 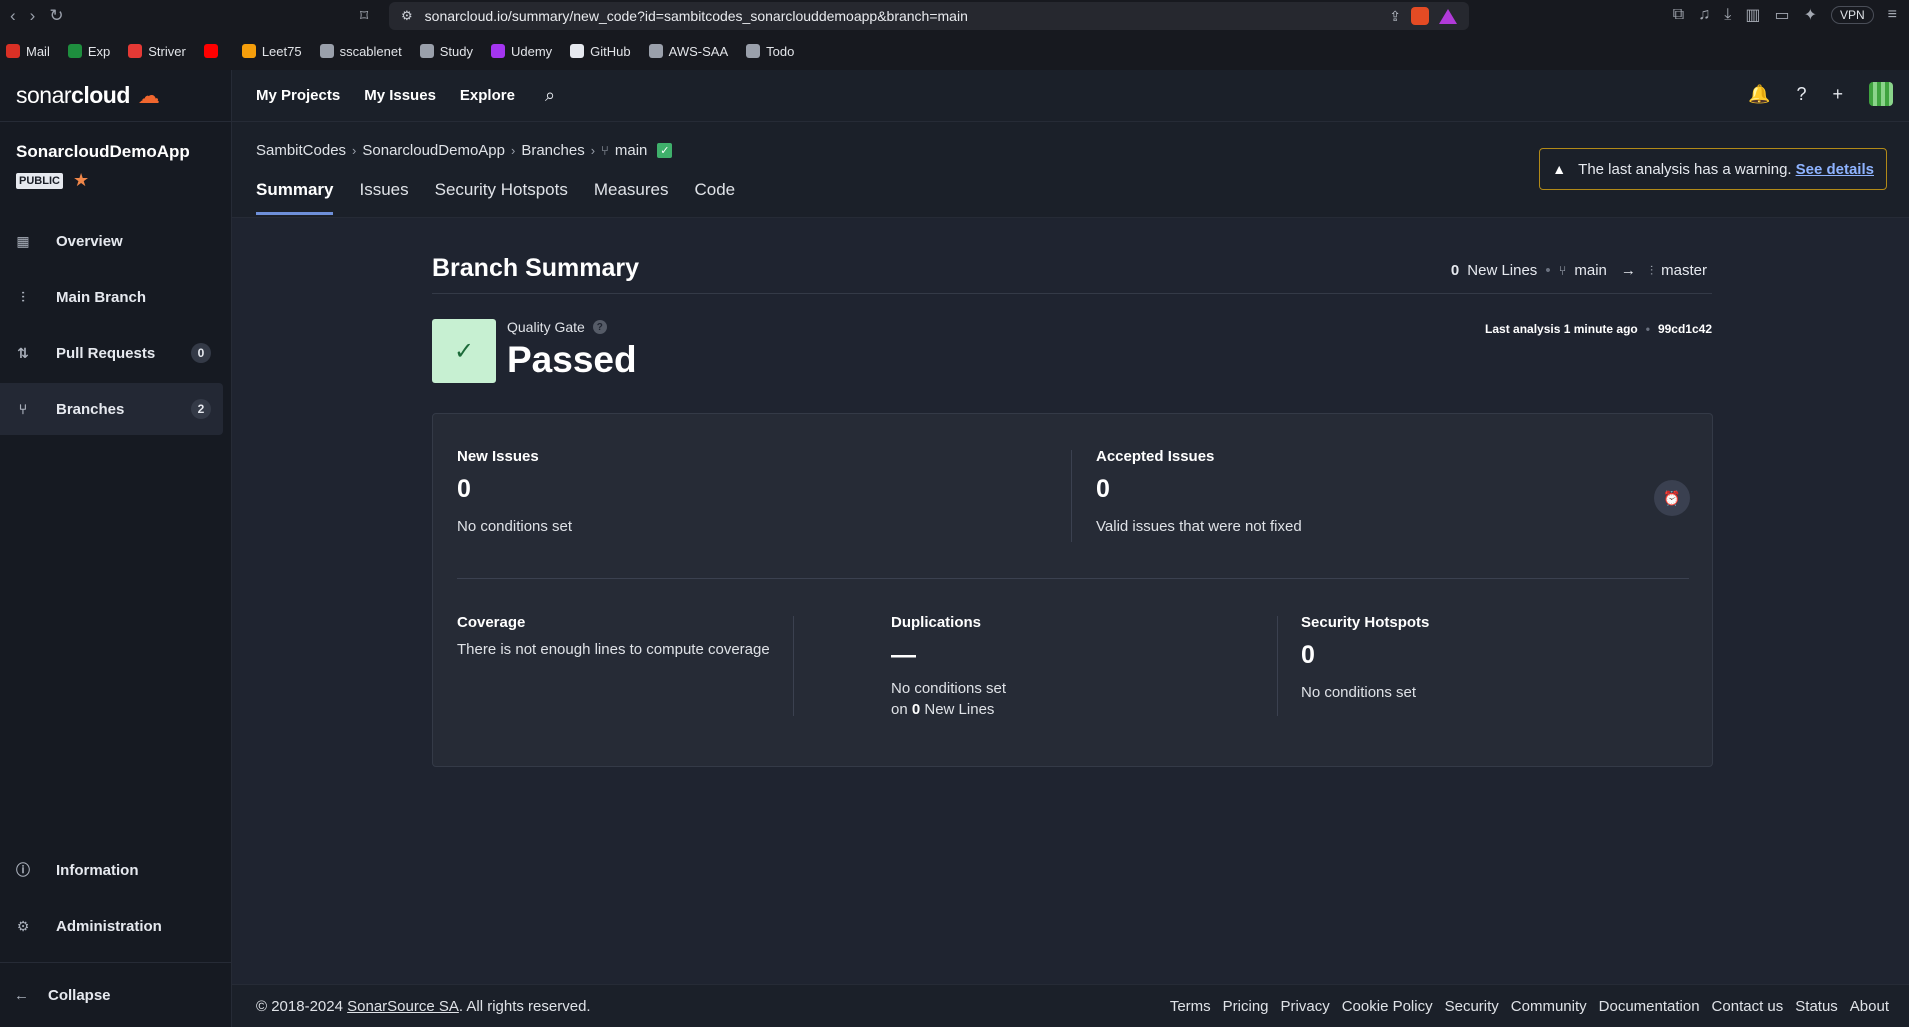 What do you see at coordinates (1420, 16) in the screenshot?
I see `brave-shields-icon` at bounding box center [1420, 16].